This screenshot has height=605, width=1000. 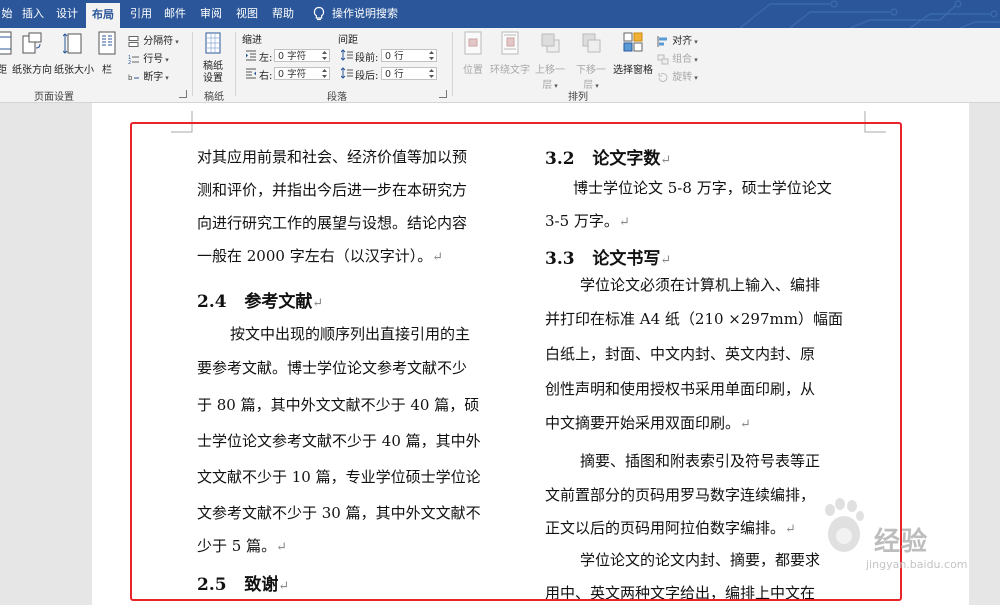 I want to click on left-paragraph-line-end: 一般在 2000 字左右（以汉字计）。↵, so click(x=320, y=257).